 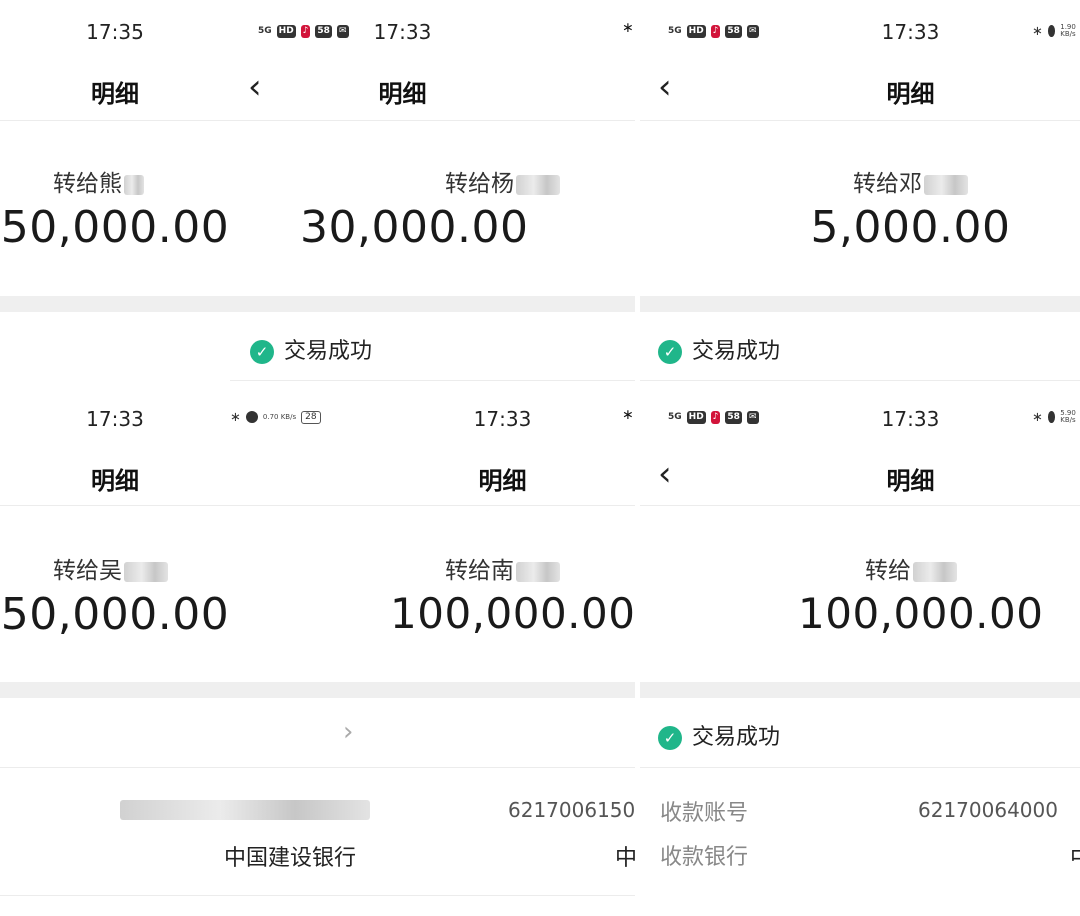 I want to click on account-number-partial: 62170061500, so click(x=571, y=810).